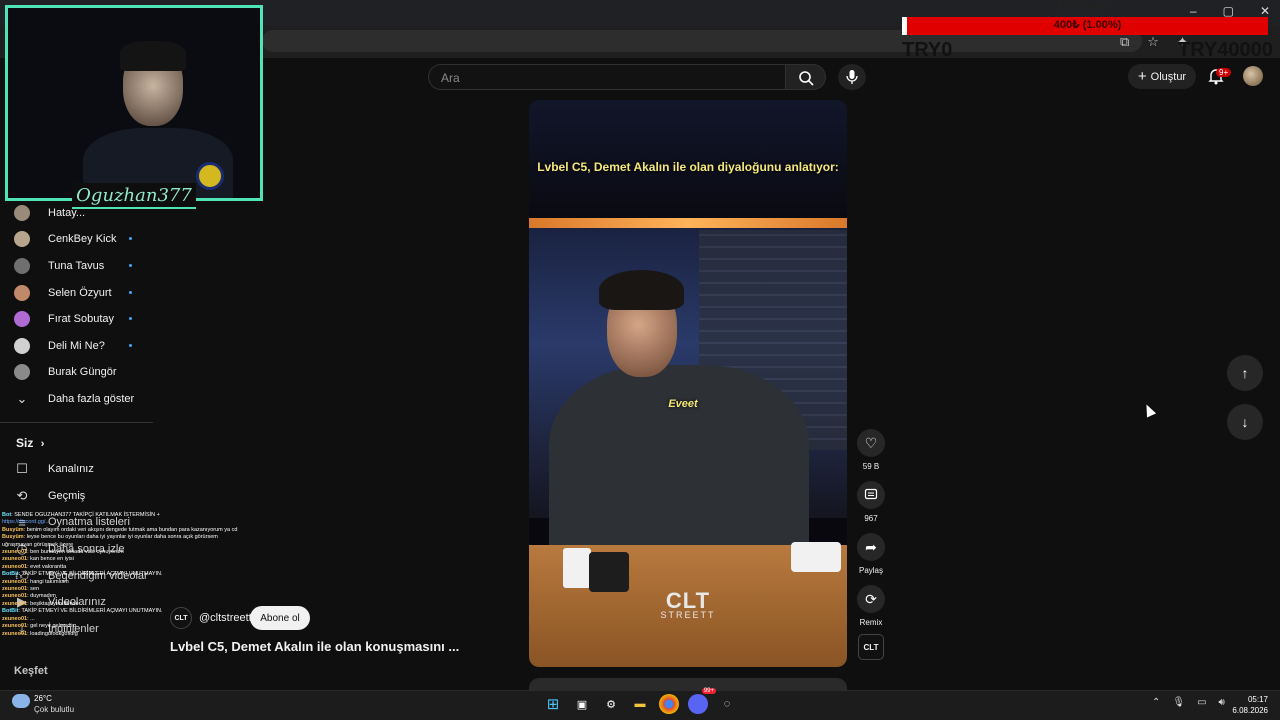 The width and height of the screenshot is (1280, 720). I want to click on app-icon: ◌, so click(727, 704).